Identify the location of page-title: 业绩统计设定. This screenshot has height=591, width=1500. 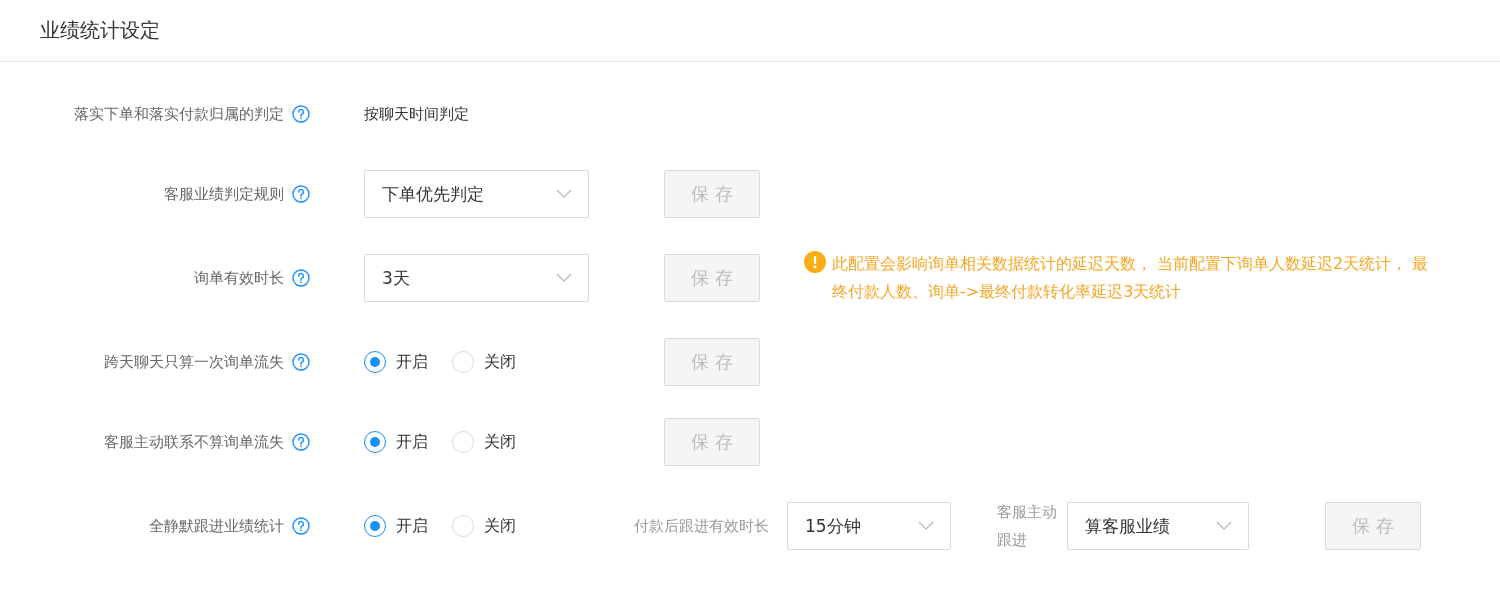
(100, 30).